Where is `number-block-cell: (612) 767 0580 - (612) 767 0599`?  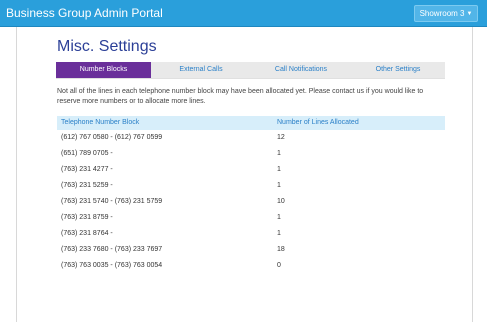
number-block-cell: (612) 767 0580 - (612) 767 0599 is located at coordinates (112, 137).